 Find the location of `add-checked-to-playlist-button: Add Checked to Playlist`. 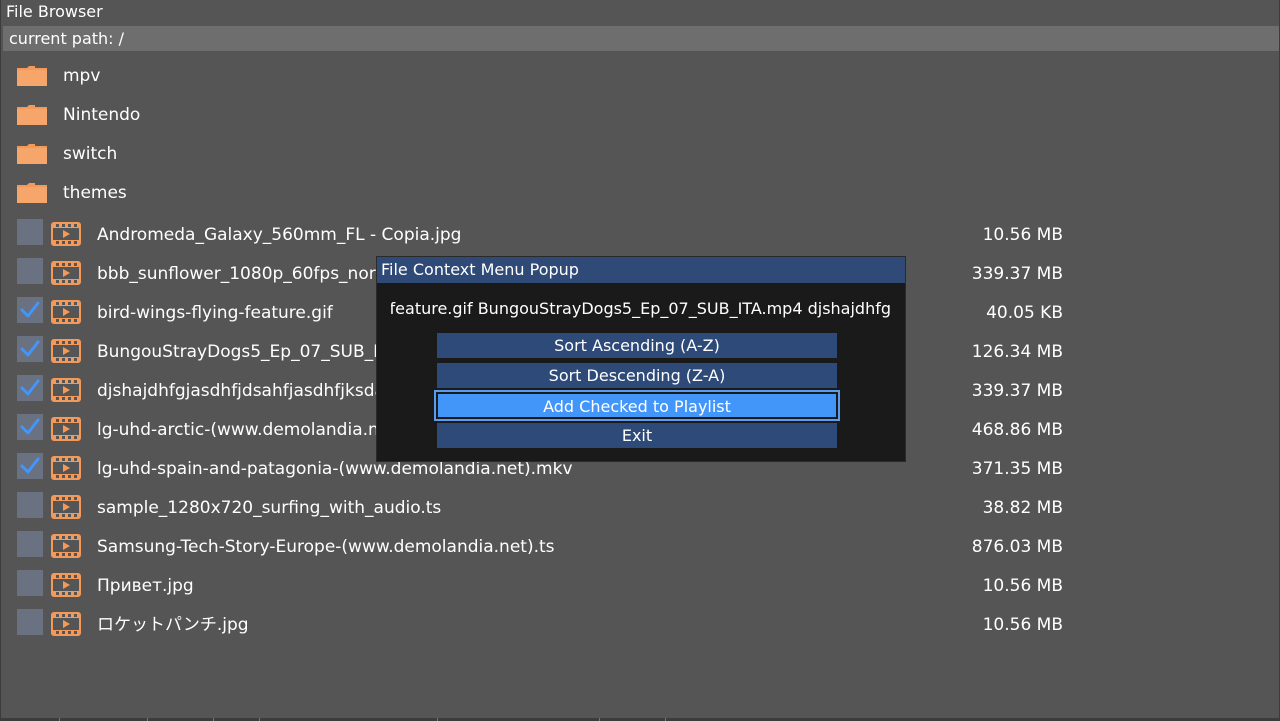

add-checked-to-playlist-button: Add Checked to Playlist is located at coordinates (637, 405).